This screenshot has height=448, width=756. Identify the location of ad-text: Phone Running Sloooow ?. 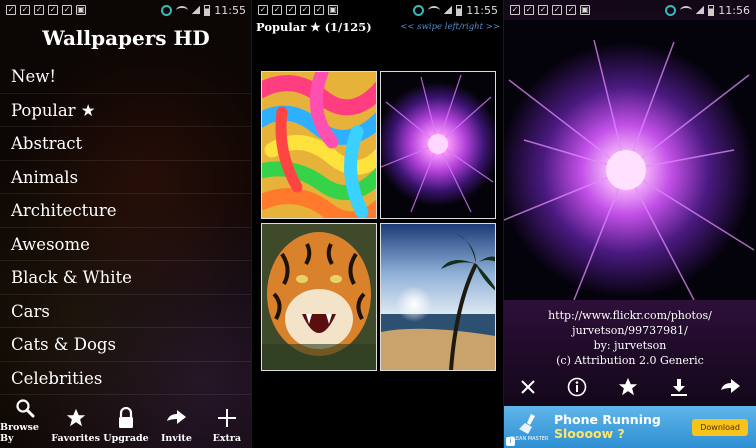
(607, 427).